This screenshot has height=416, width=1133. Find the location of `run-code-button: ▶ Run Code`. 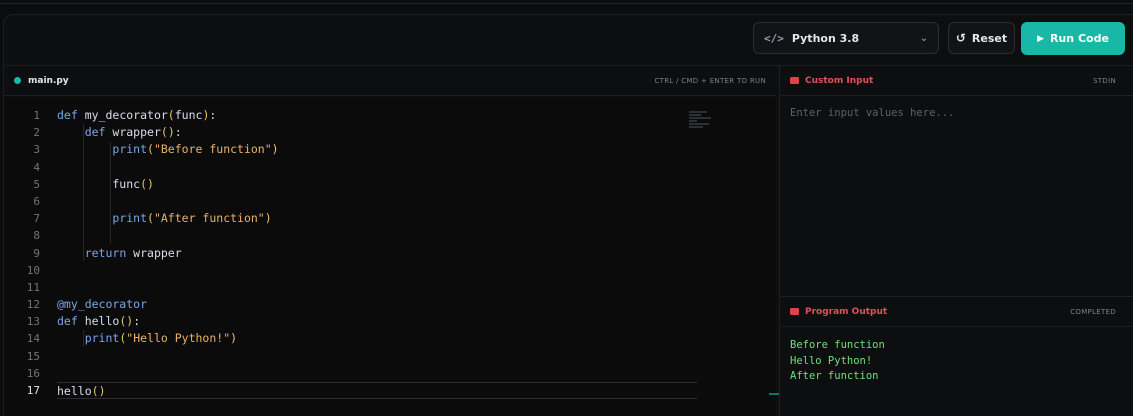

run-code-button: ▶ Run Code is located at coordinates (1073, 38).